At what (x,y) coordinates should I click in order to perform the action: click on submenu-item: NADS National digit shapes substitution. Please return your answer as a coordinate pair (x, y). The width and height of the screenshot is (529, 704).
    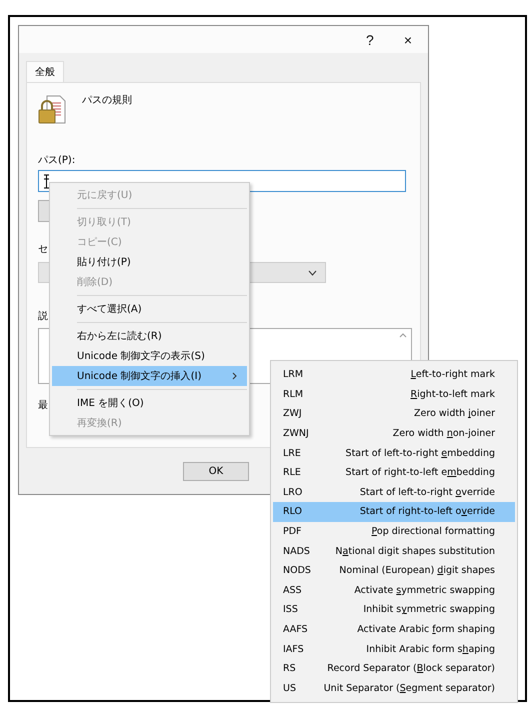
    Looking at the image, I should click on (394, 551).